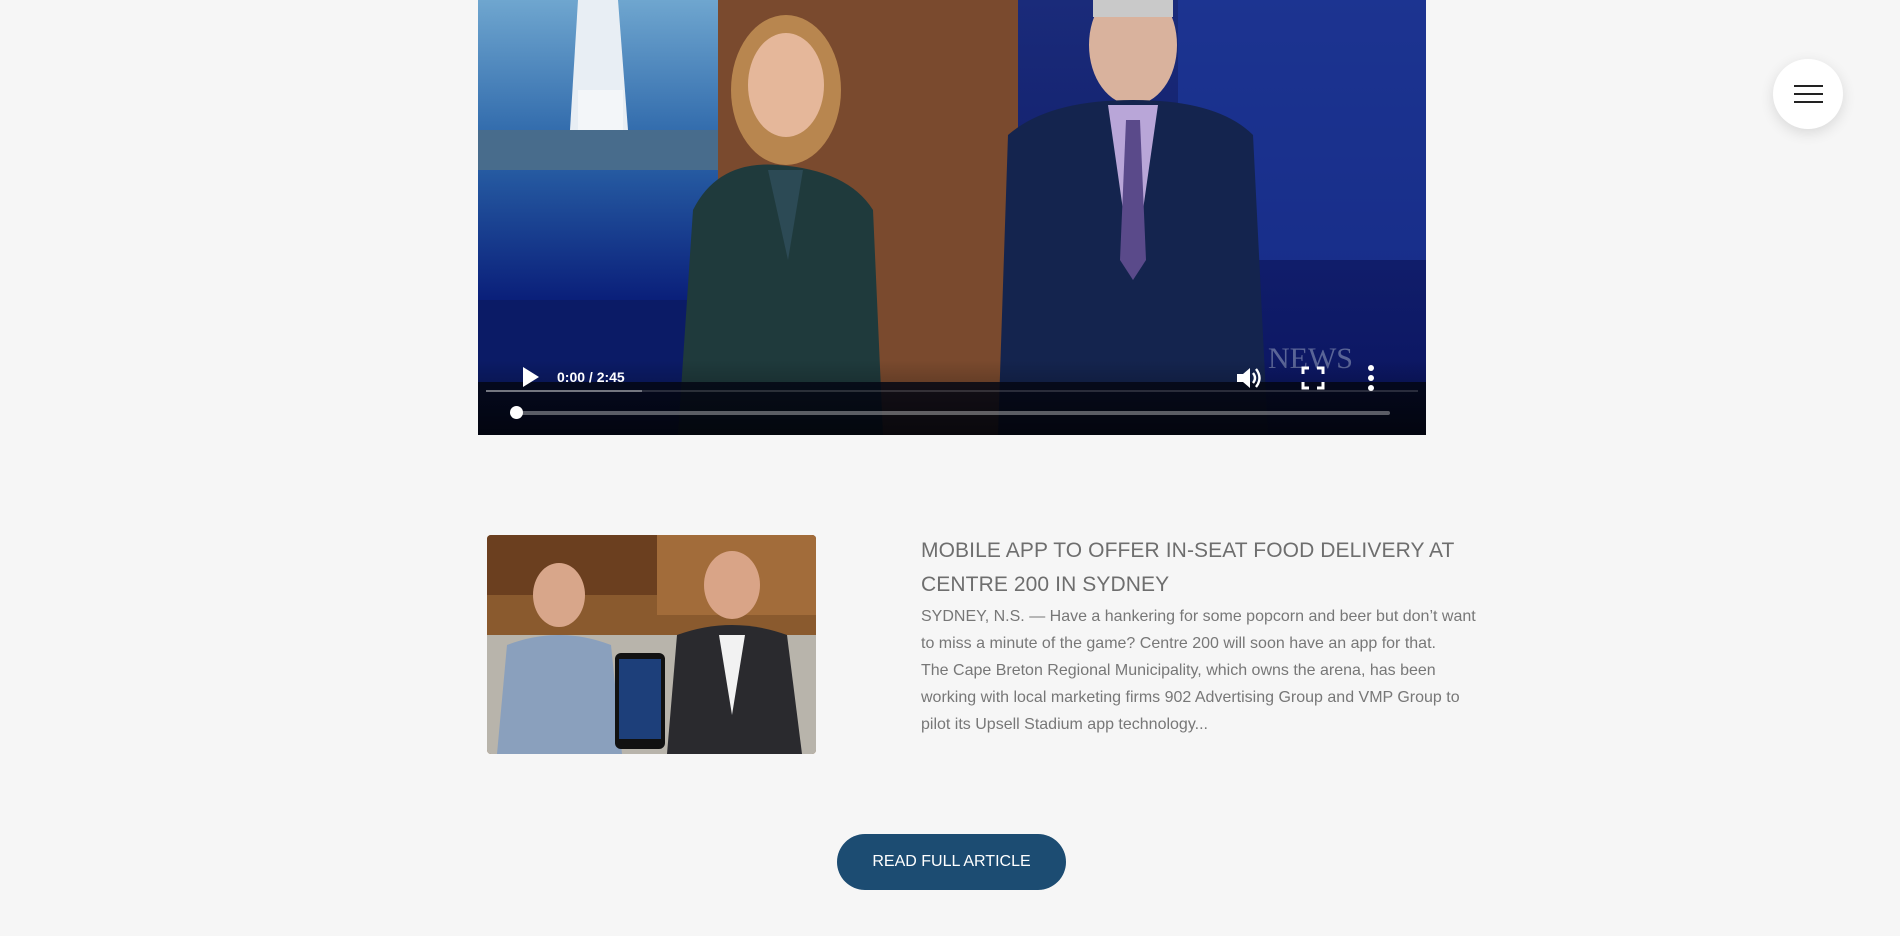 The width and height of the screenshot is (1900, 936). I want to click on play-button, so click(530, 377).